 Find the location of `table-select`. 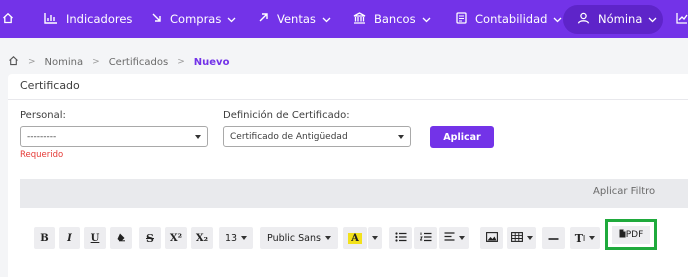

table-select is located at coordinates (521, 238).